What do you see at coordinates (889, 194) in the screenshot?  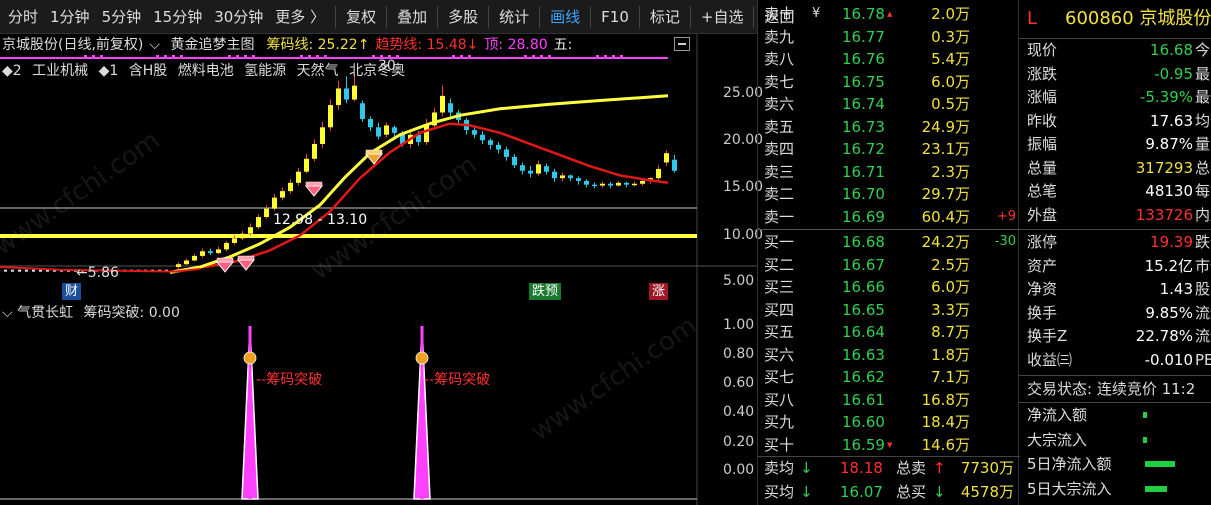 I see `ask-row: 卖二 16.70 29.7万` at bounding box center [889, 194].